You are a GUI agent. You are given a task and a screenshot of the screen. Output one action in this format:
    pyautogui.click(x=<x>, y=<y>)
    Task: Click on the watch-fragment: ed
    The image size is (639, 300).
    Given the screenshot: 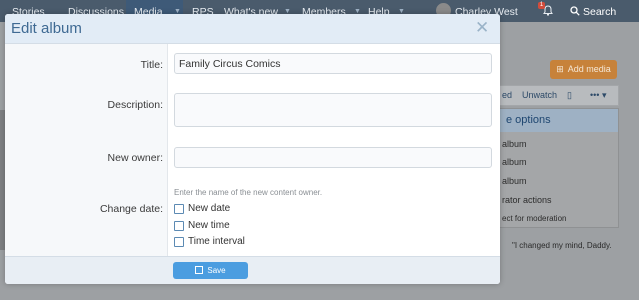 What is the action you would take?
    pyautogui.click(x=507, y=95)
    